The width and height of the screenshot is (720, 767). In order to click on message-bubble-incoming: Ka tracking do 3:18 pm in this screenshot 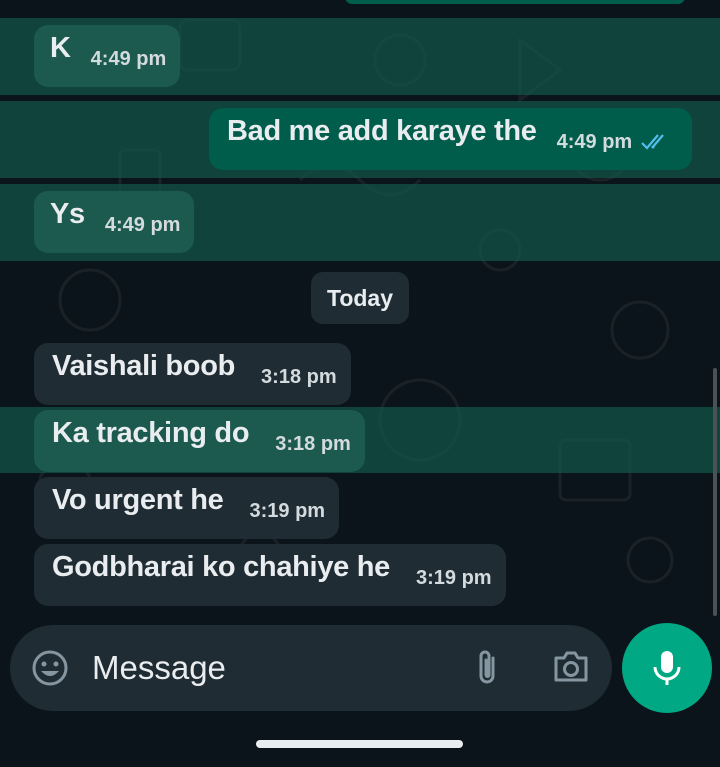, I will do `click(199, 441)`.